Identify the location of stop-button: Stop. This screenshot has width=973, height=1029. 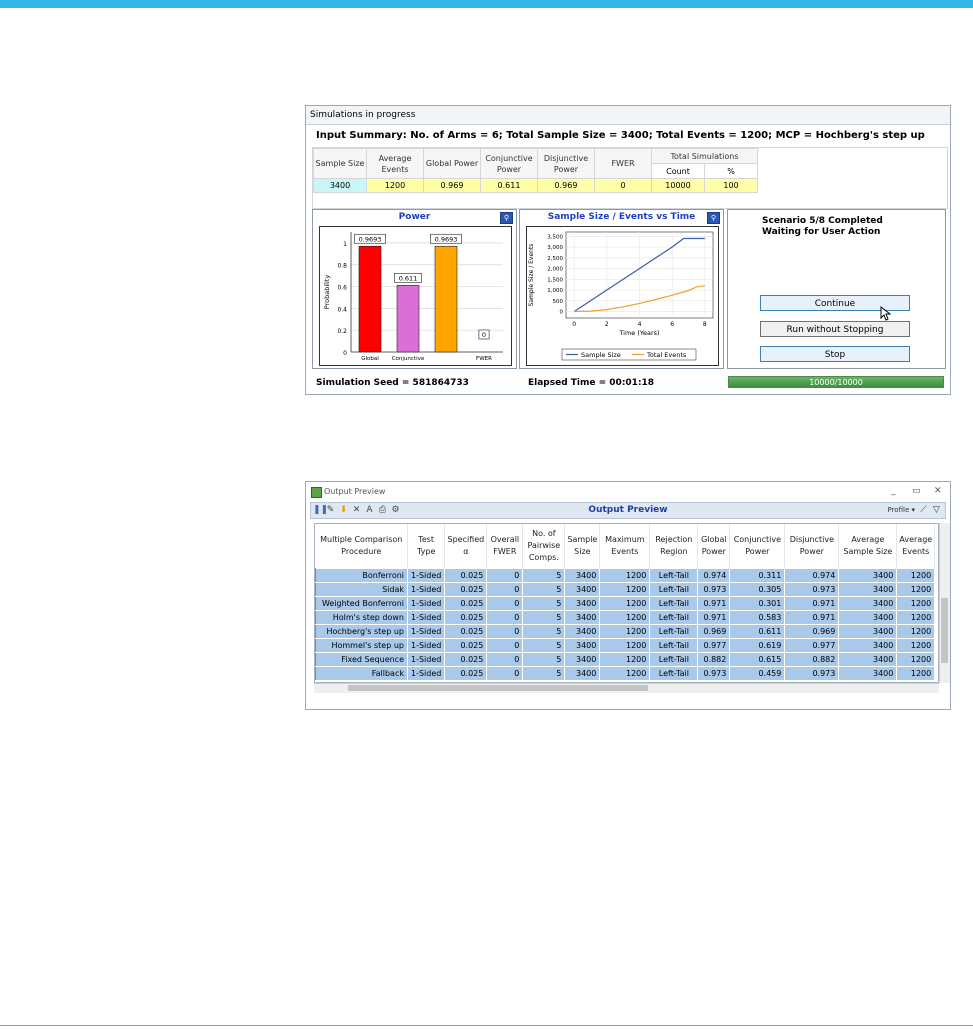
(835, 354).